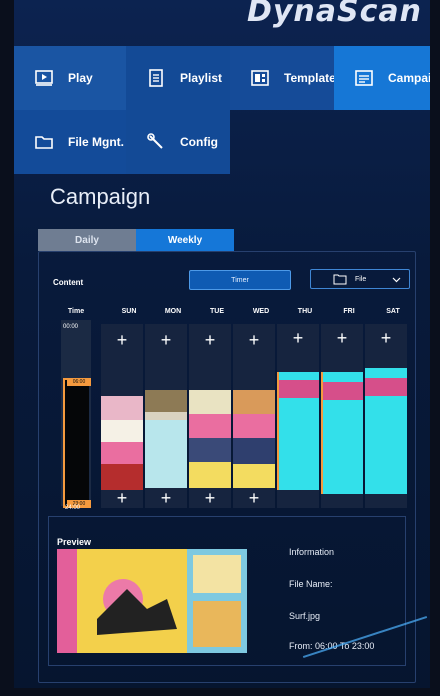 The width and height of the screenshot is (440, 696). I want to click on file-dropdown-label: File, so click(361, 279).